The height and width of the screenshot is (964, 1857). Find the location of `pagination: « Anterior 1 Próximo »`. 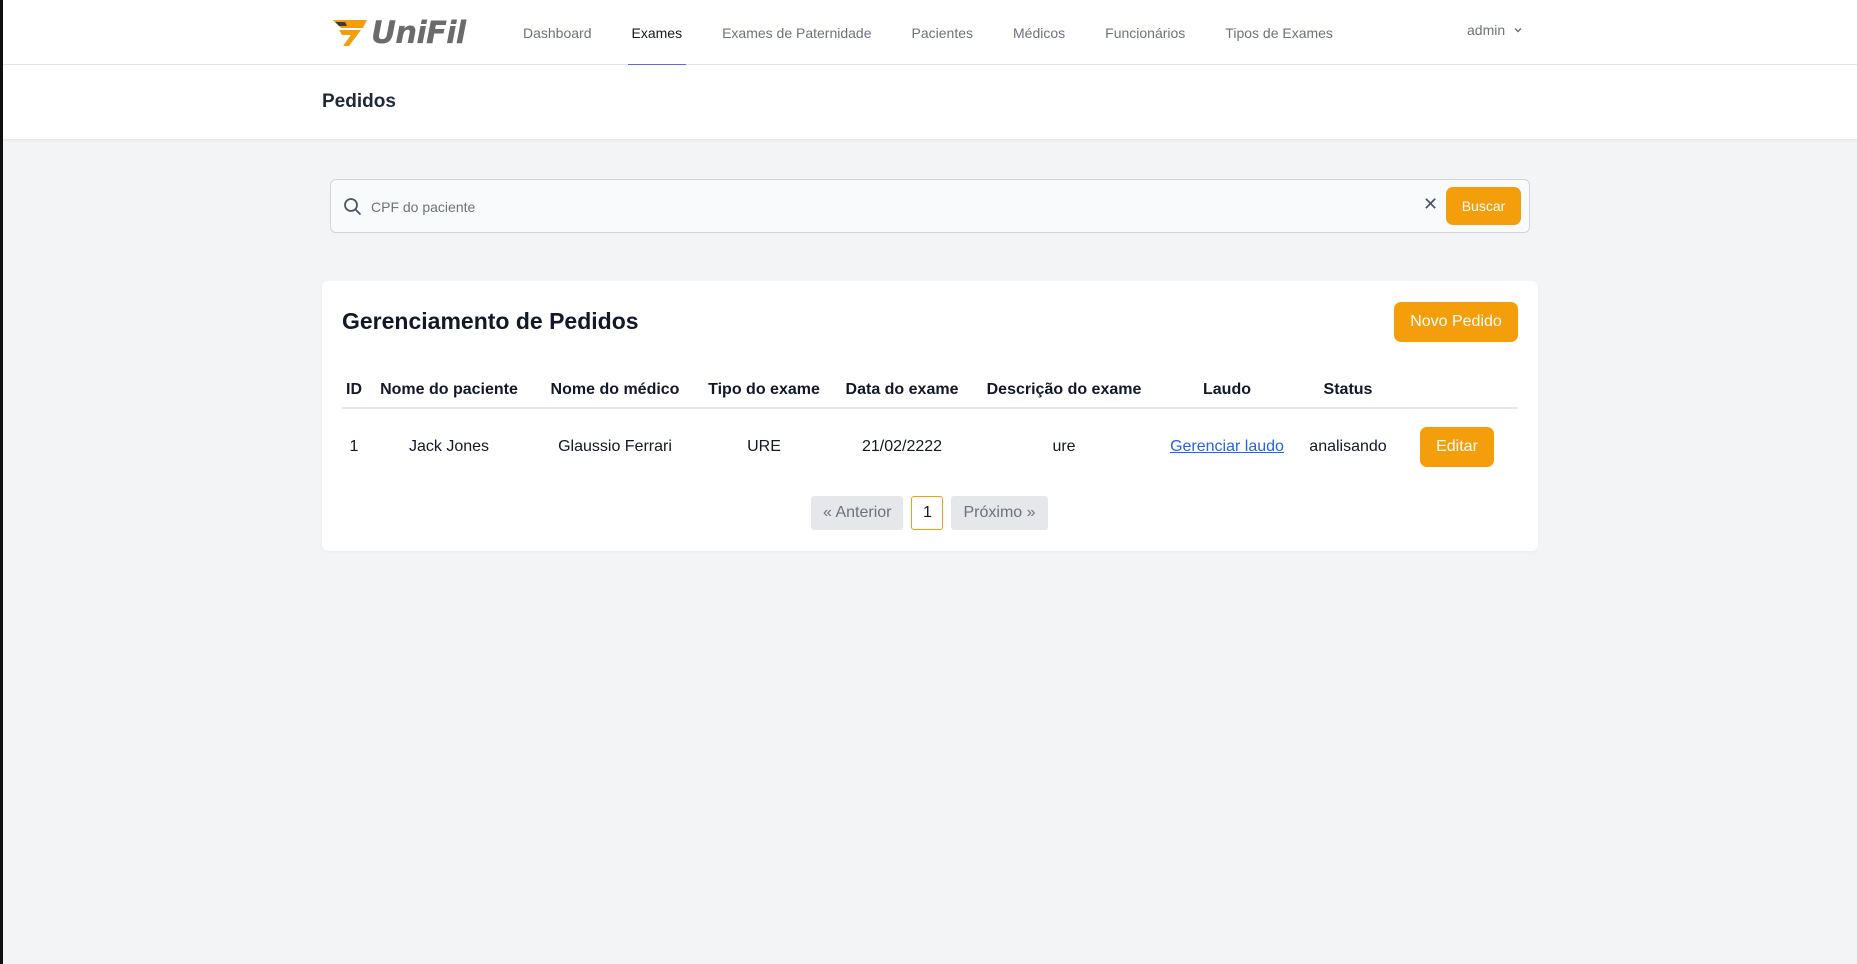

pagination: « Anterior 1 Próximo » is located at coordinates (933, 513).